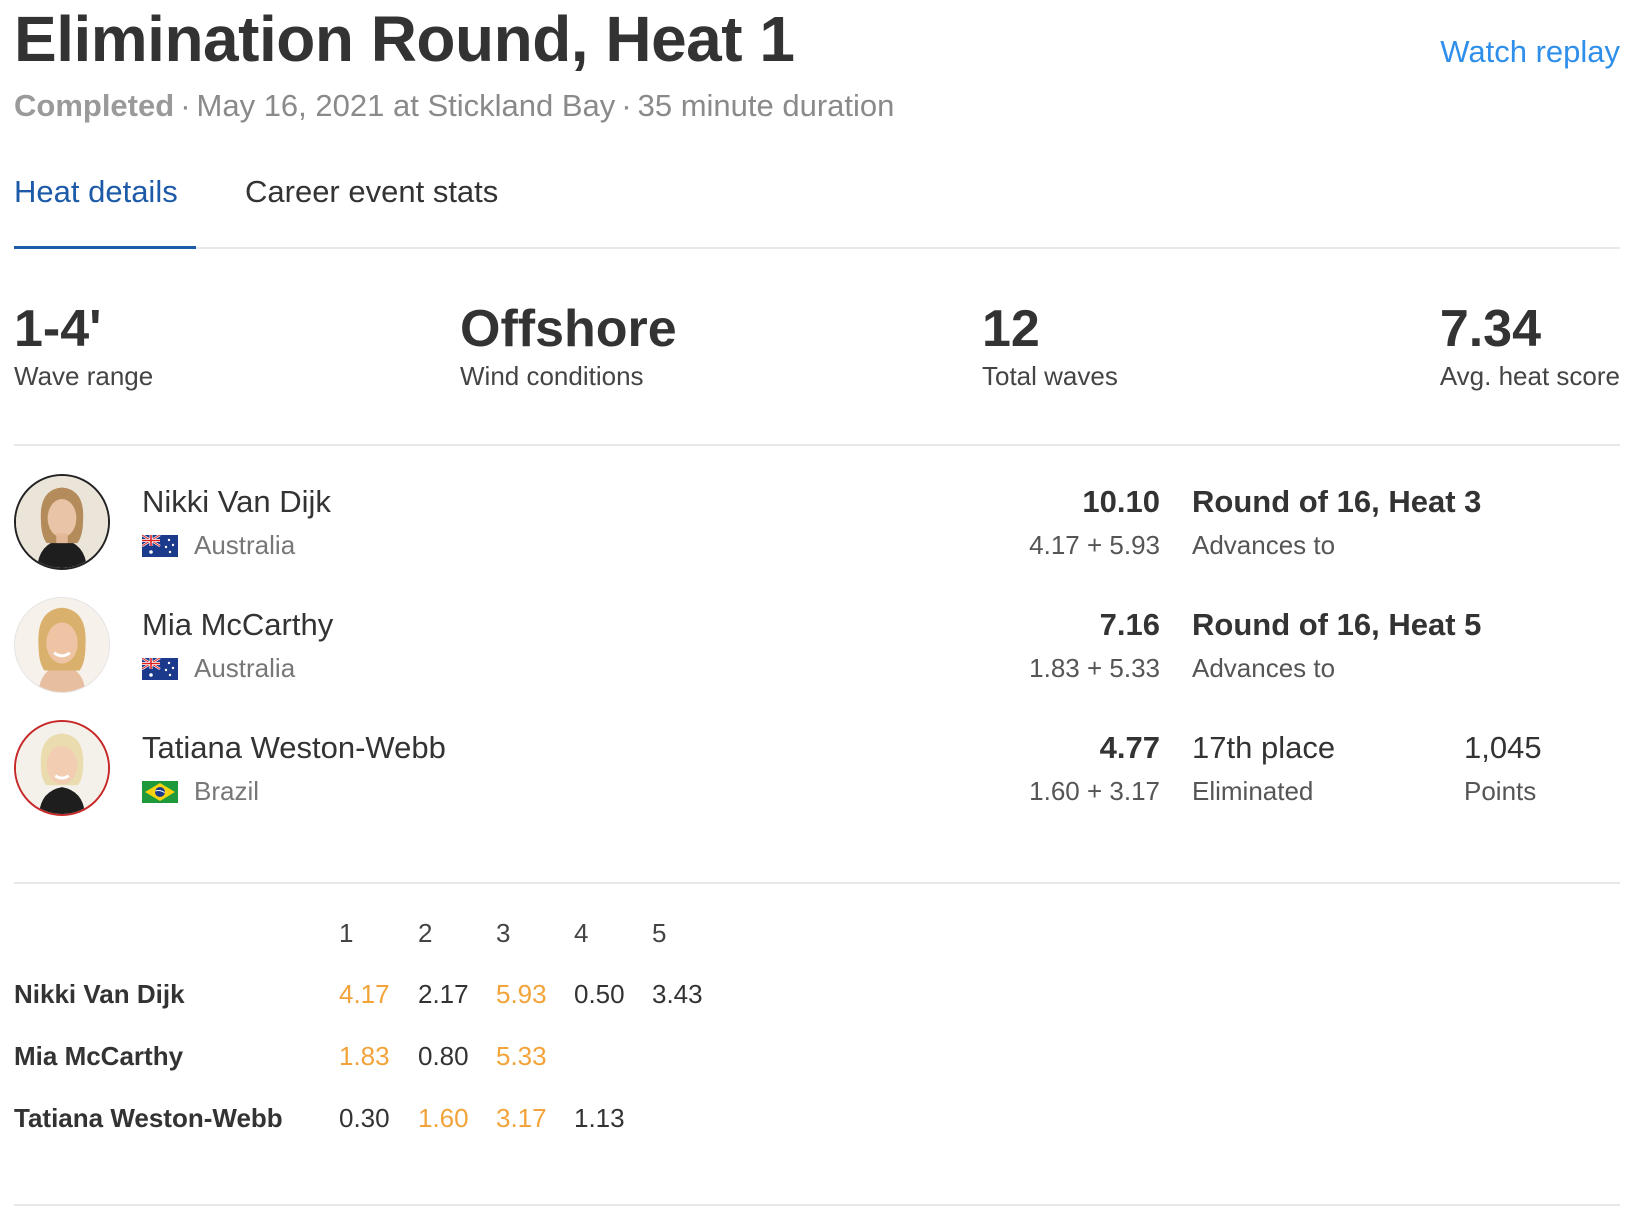 Image resolution: width=1632 pixels, height=1218 pixels. I want to click on status-label: Completed, so click(94, 105).